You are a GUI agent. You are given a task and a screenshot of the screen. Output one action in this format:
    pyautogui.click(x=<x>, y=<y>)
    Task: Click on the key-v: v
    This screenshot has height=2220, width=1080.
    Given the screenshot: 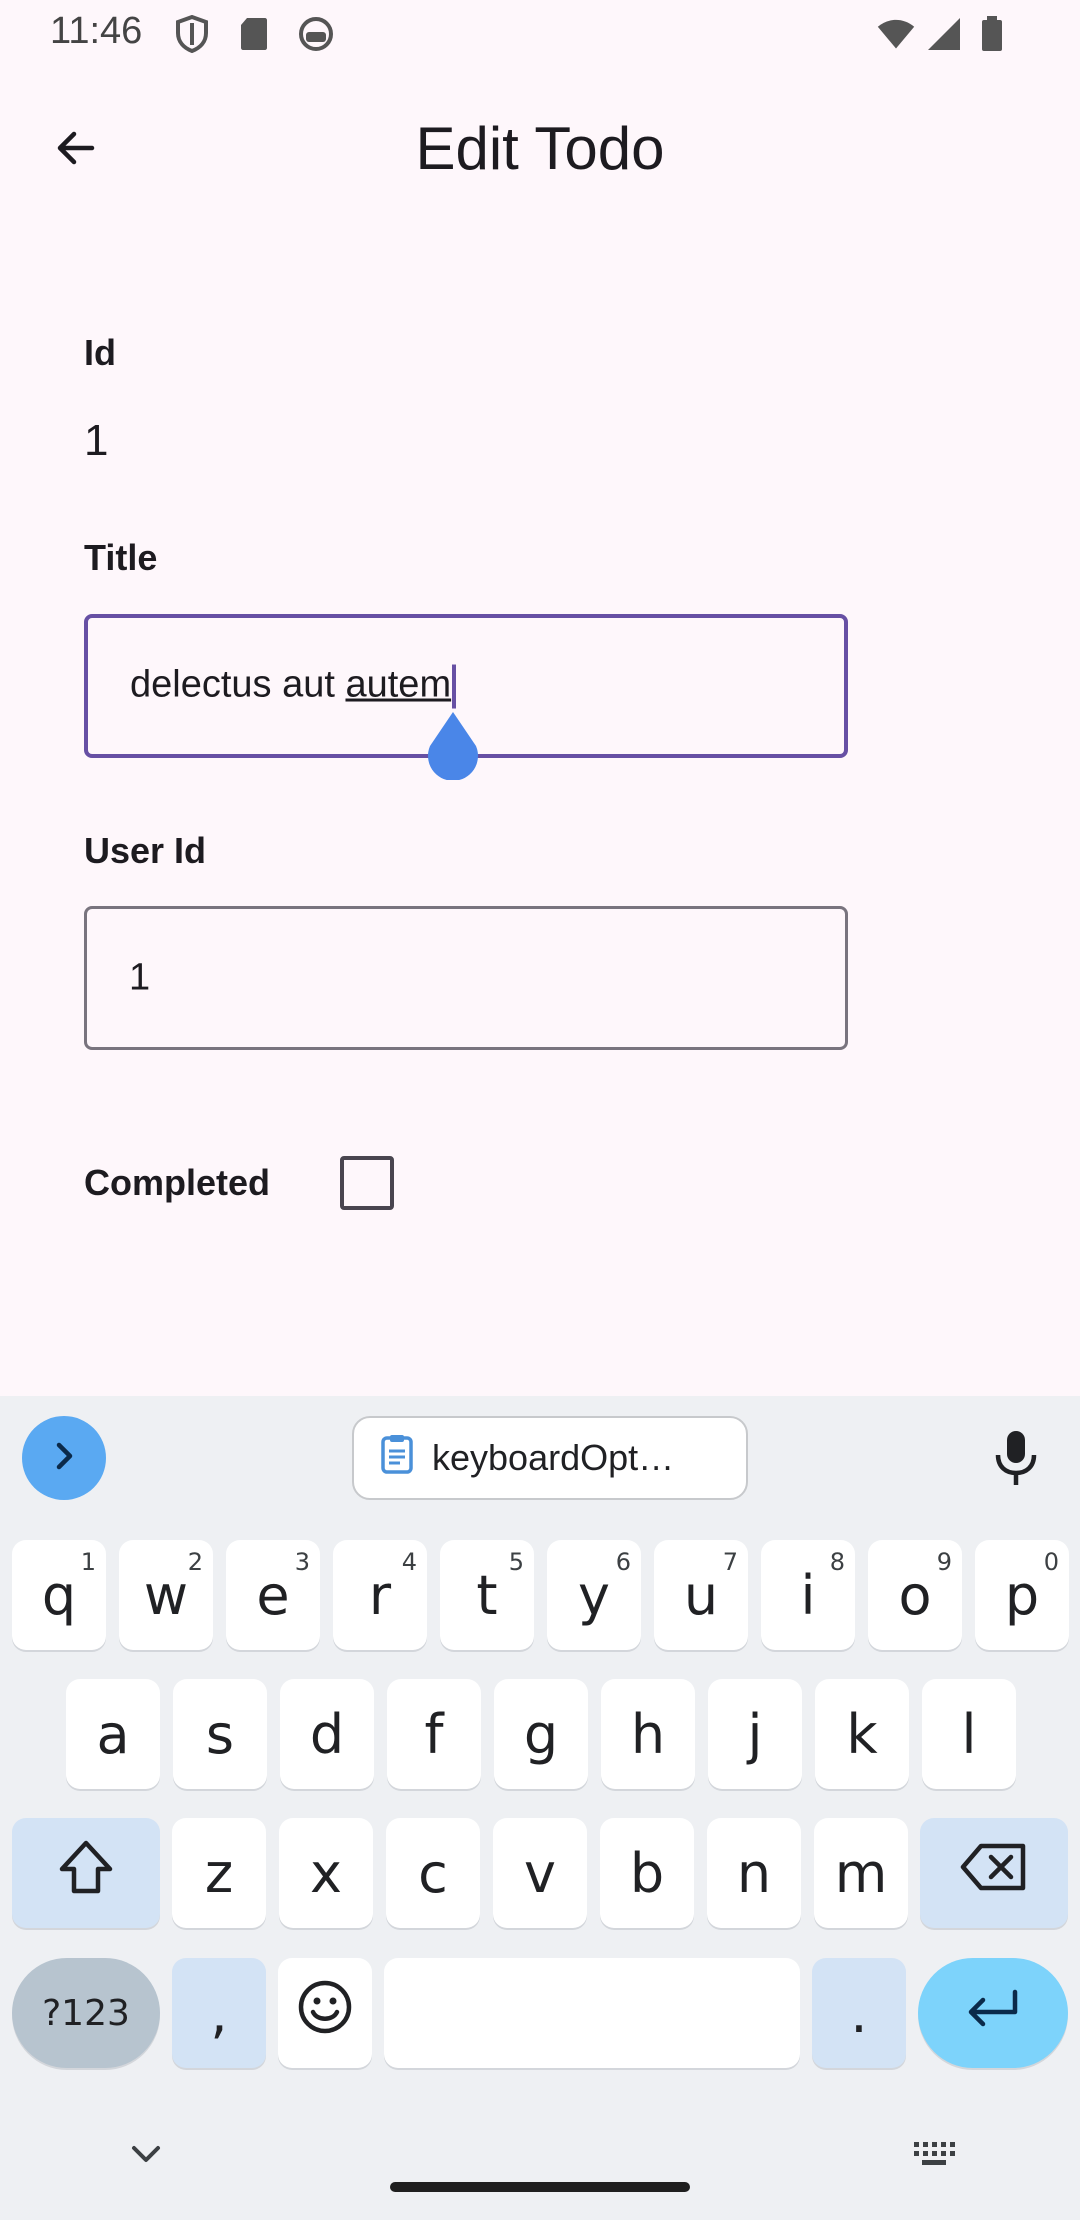 What is the action you would take?
    pyautogui.click(x=540, y=1873)
    